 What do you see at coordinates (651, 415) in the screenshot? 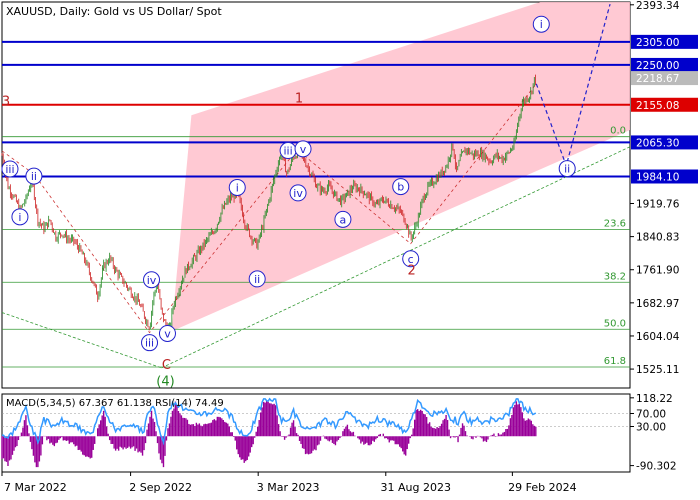
I see `macd-tick-label: 70.00` at bounding box center [651, 415].